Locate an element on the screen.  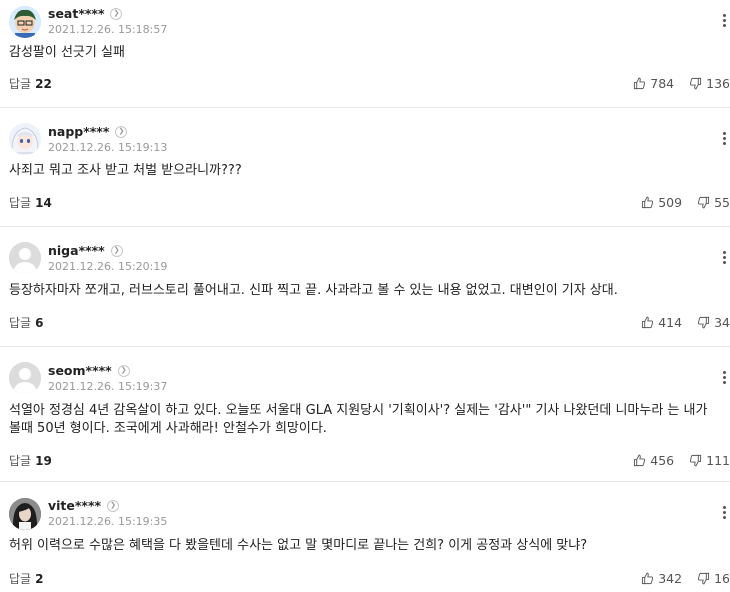
like-button: 784 is located at coordinates (653, 83).